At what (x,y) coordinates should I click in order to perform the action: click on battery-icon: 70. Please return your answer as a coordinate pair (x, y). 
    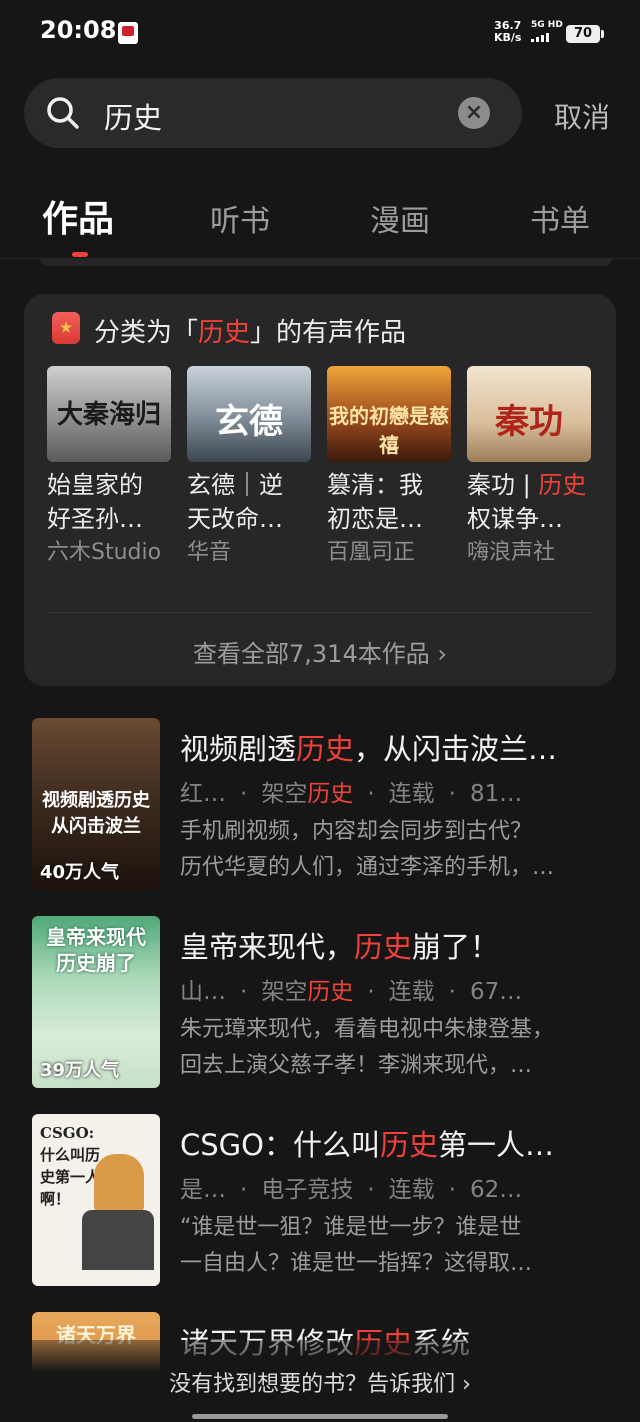
    Looking at the image, I should click on (585, 34).